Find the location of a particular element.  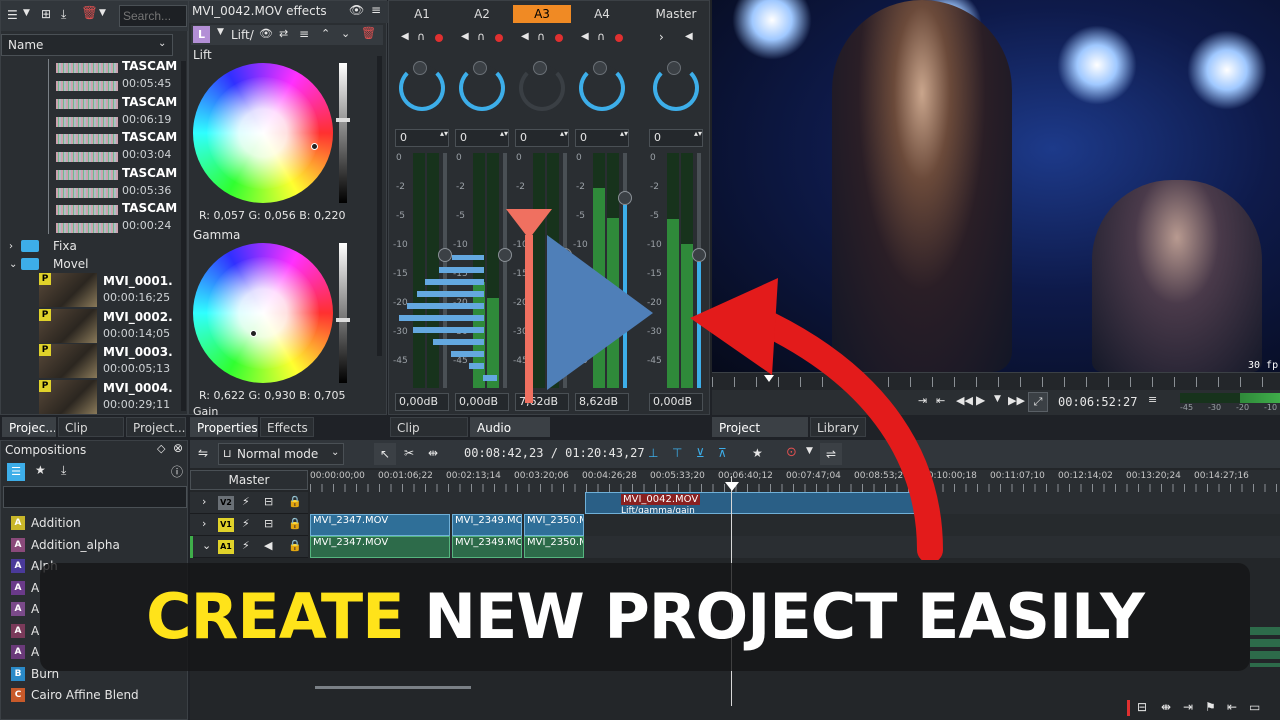

channel-name-tab: Master is located at coordinates (676, 14).